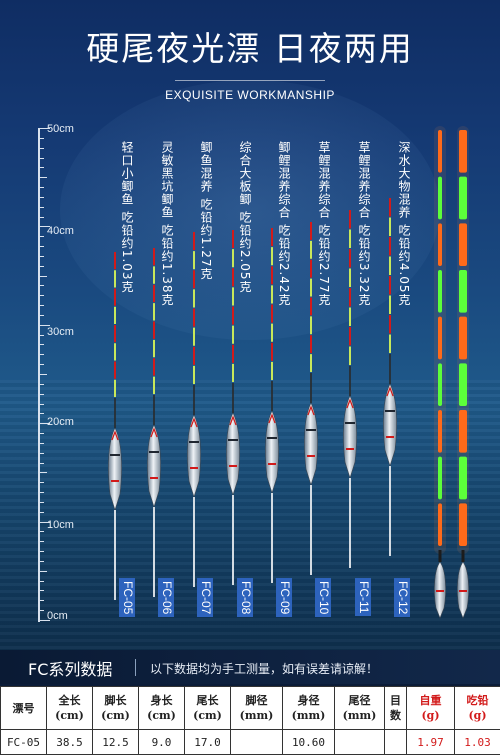  What do you see at coordinates (205, 211) in the screenshot?
I see `float-label-fc07: 鲫鱼混养 吃铅约1.27克` at bounding box center [205, 211].